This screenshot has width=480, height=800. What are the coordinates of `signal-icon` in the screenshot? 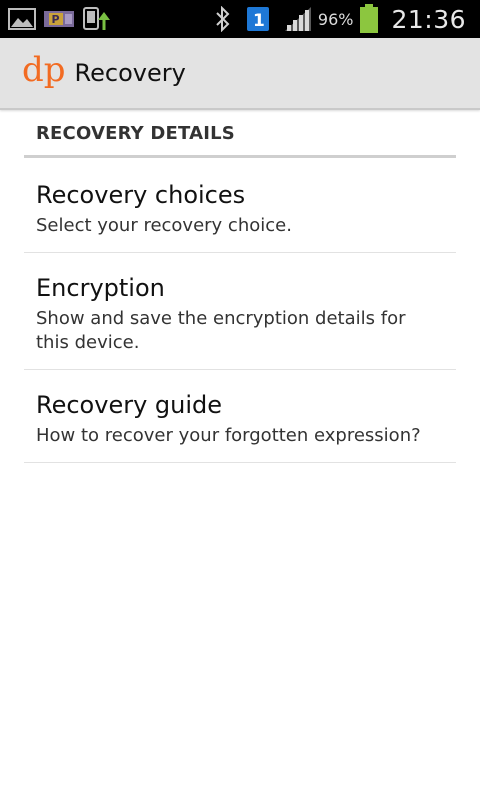 It's located at (298, 19).